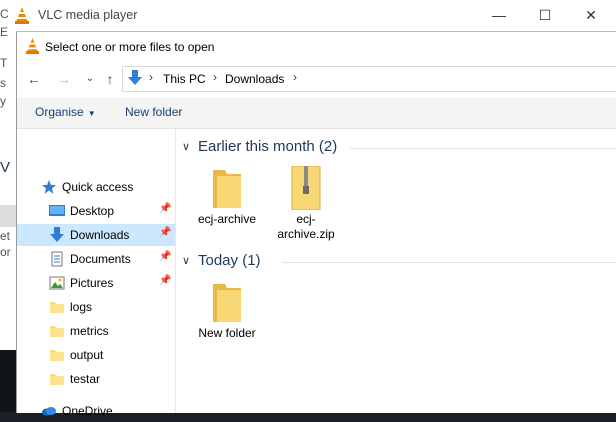  Describe the element at coordinates (8, 381) in the screenshot. I see `vlc-video-area` at that location.